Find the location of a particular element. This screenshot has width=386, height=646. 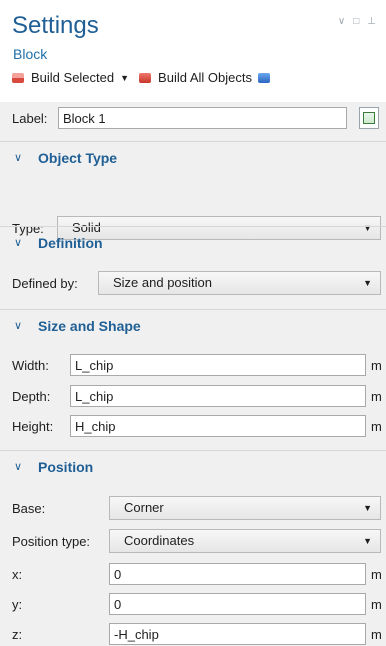

defined-by-selected-value: Size and position is located at coordinates (163, 282).